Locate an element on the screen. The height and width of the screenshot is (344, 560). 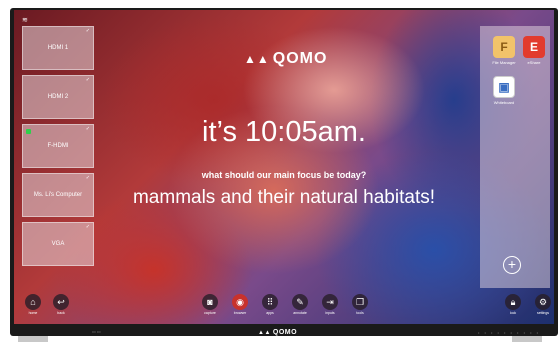
focus-question: what should our main focus be today? is located at coordinates (284, 175).